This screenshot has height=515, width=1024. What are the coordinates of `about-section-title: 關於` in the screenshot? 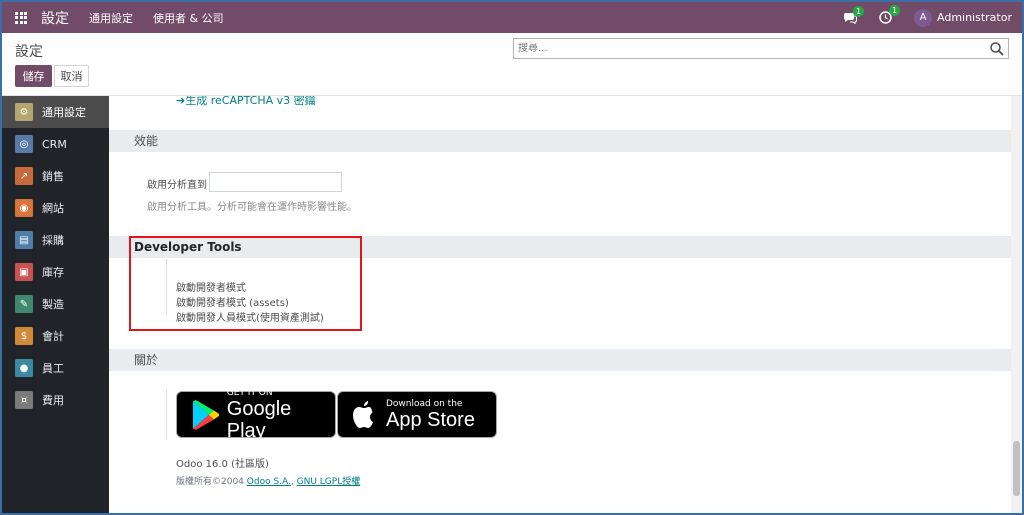 It's located at (560, 360).